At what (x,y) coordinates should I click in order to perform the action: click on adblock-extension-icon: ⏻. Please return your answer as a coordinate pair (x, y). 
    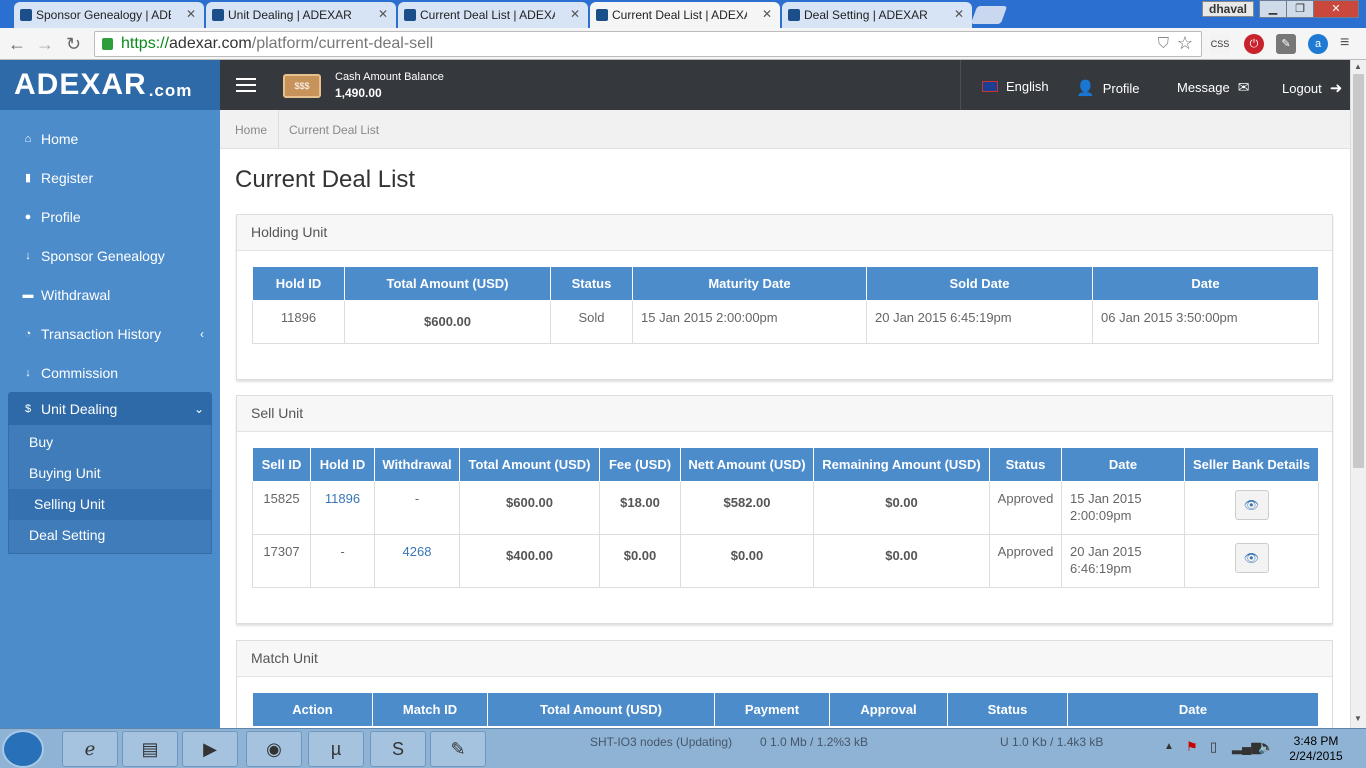
    Looking at the image, I should click on (1254, 44).